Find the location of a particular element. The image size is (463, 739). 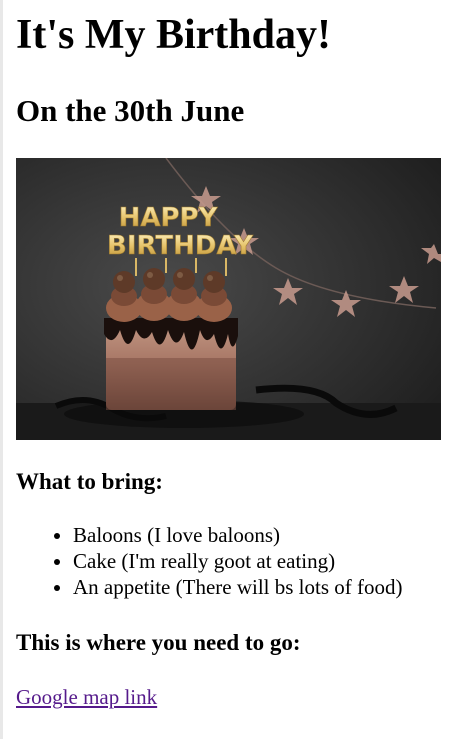

list-item: An appetite (There will bs lots of food) is located at coordinates (238, 587).